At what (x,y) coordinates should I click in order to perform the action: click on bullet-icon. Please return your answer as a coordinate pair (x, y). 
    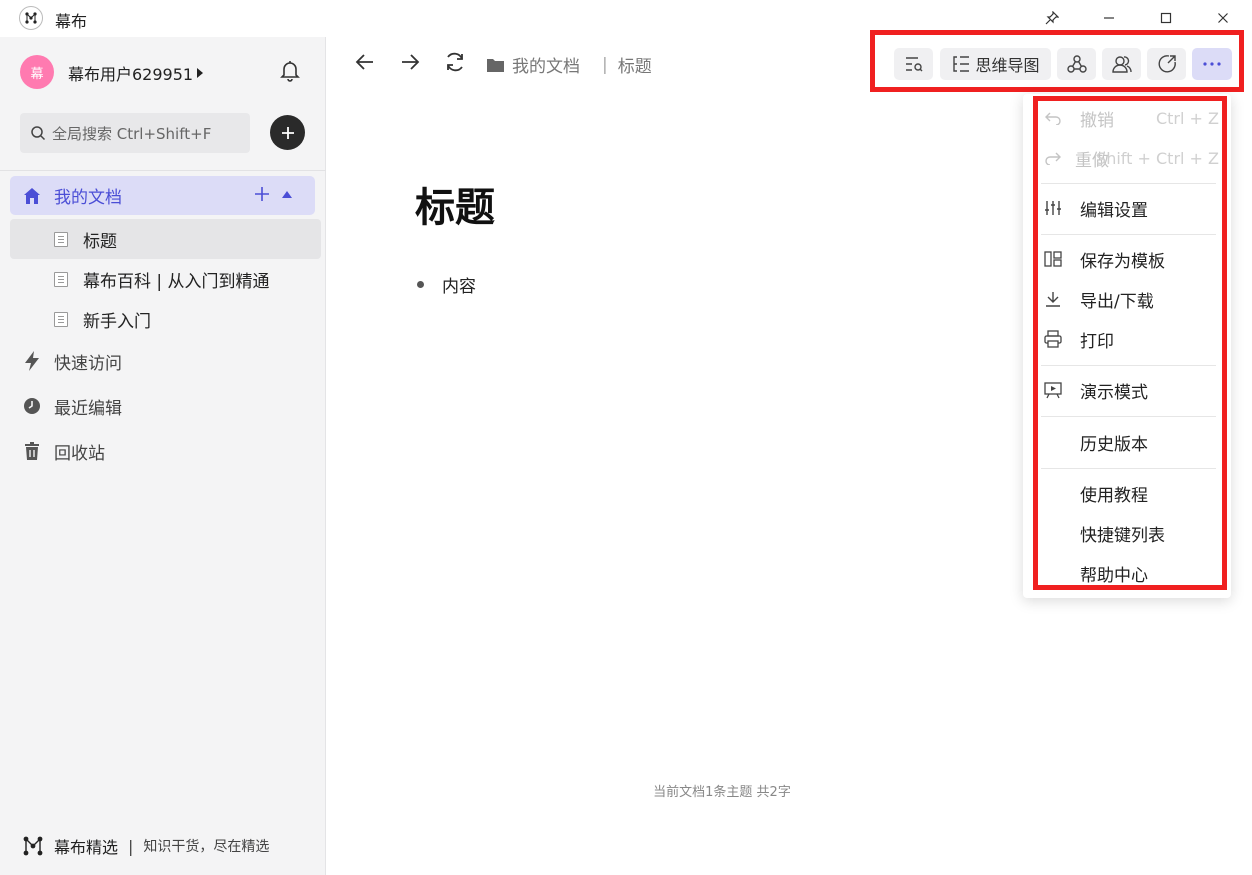
    Looking at the image, I should click on (420, 284).